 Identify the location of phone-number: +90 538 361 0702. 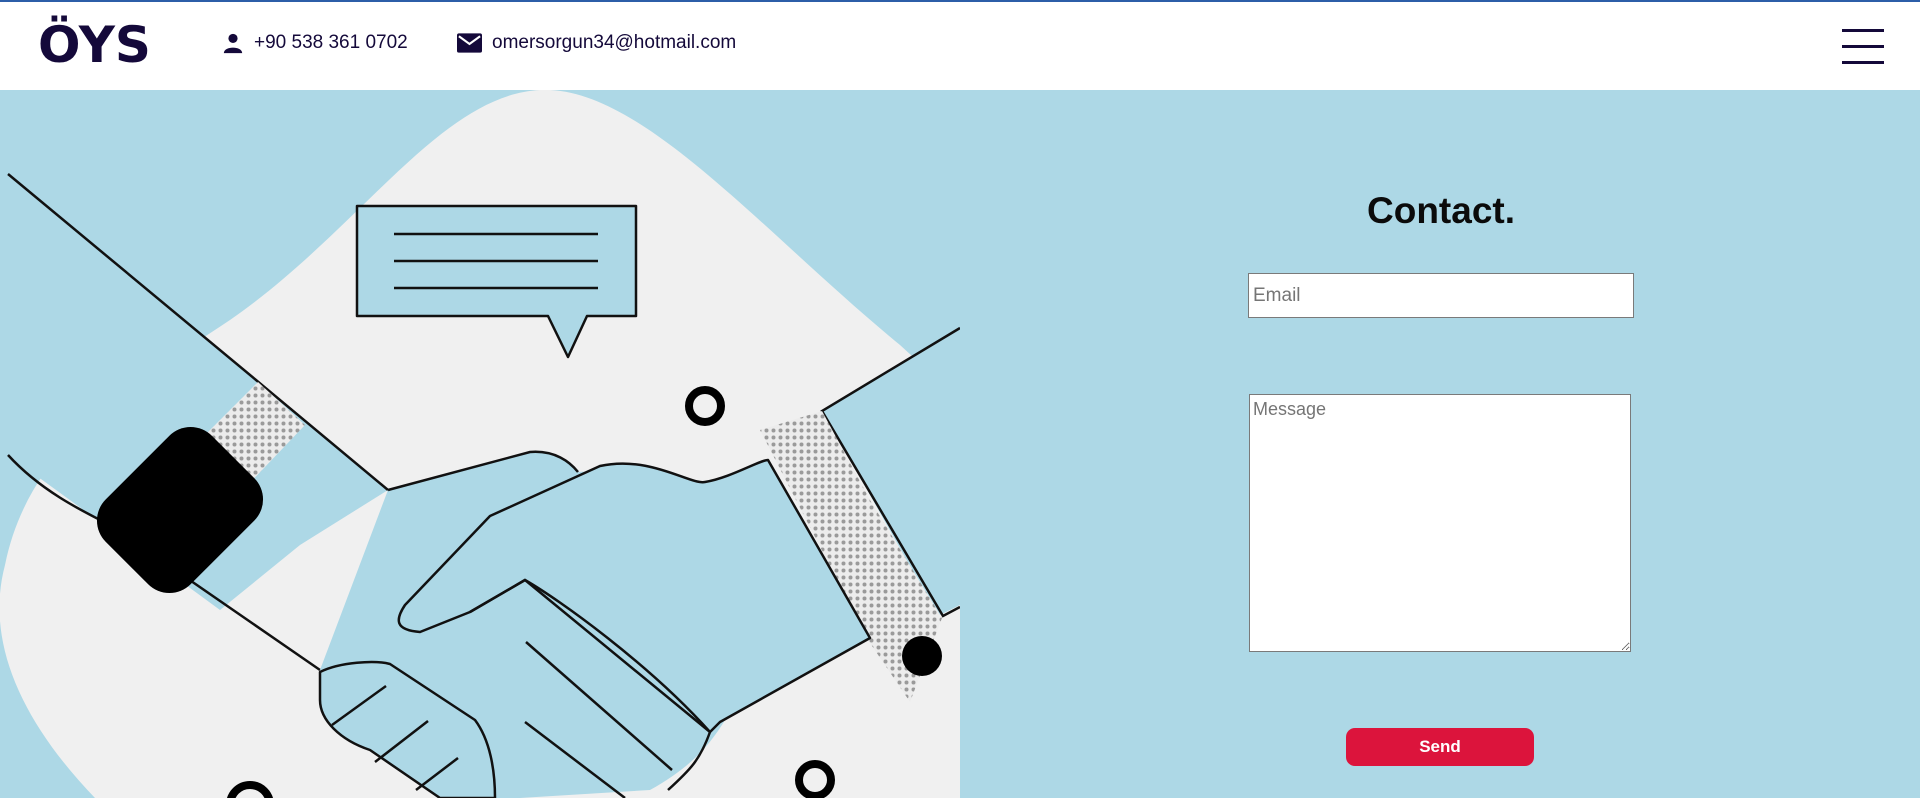
(331, 42).